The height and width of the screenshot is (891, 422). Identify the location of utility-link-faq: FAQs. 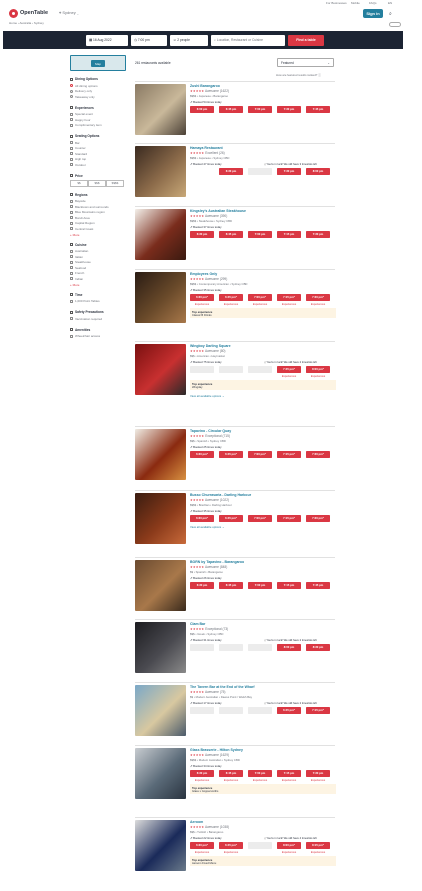
(373, 3).